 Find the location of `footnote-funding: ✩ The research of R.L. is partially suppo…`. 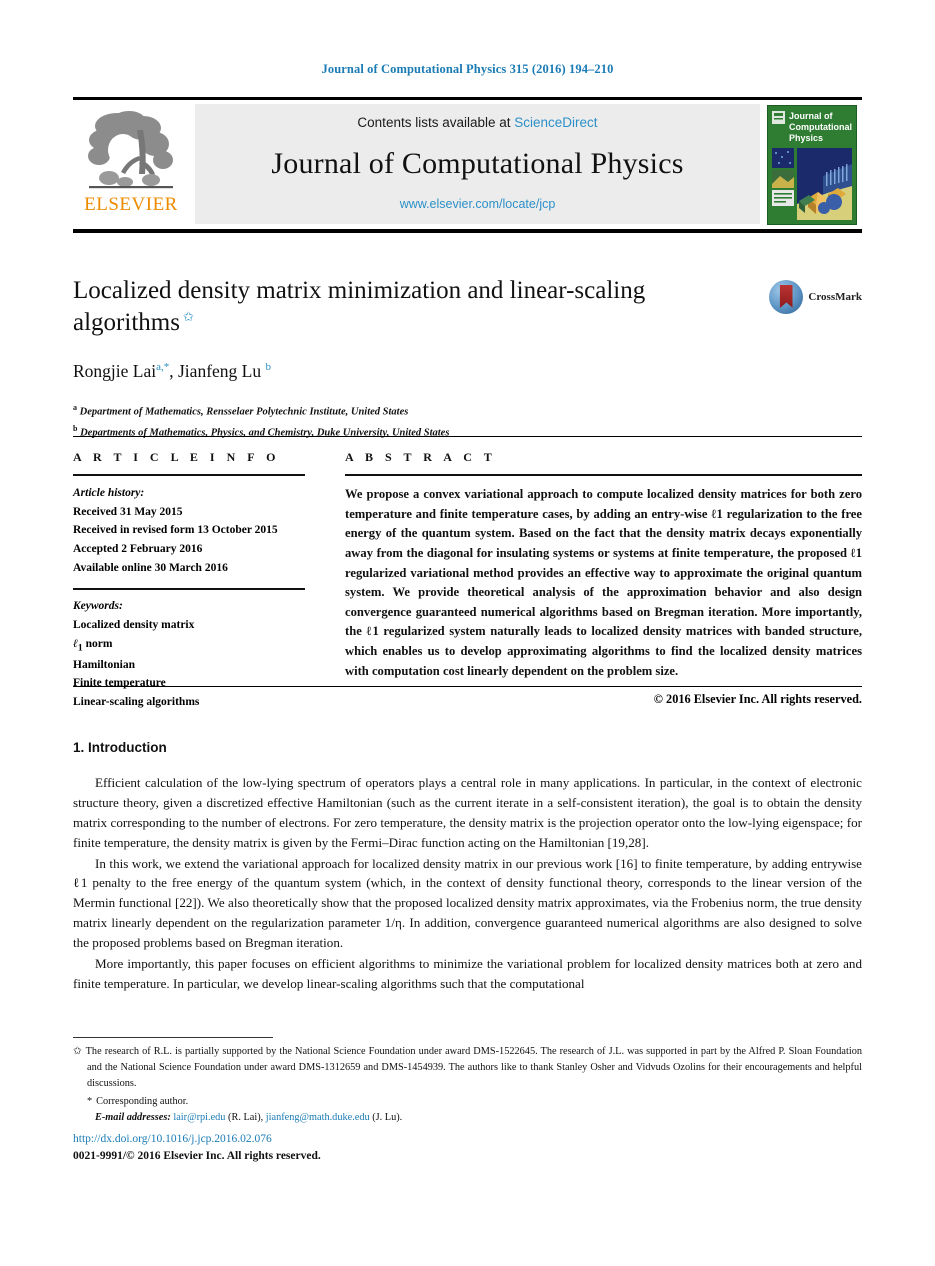

footnote-funding: ✩ The research of R.L. is partially suppo… is located at coordinates (467, 1068).